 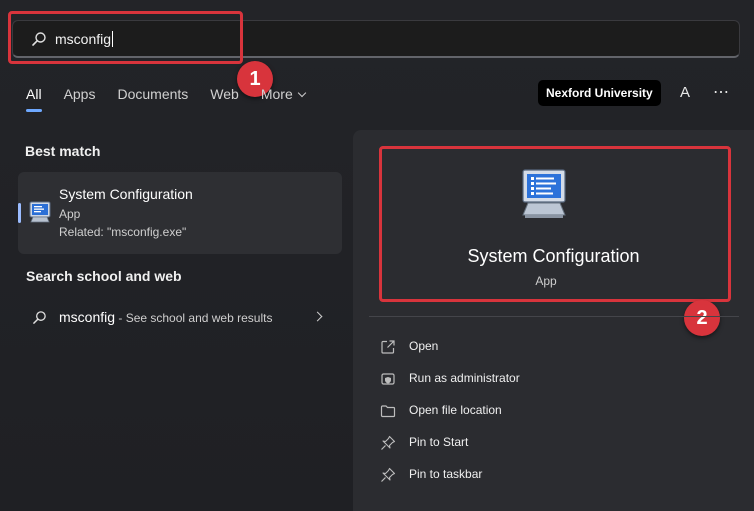 I want to click on open-icon, so click(x=388, y=347).